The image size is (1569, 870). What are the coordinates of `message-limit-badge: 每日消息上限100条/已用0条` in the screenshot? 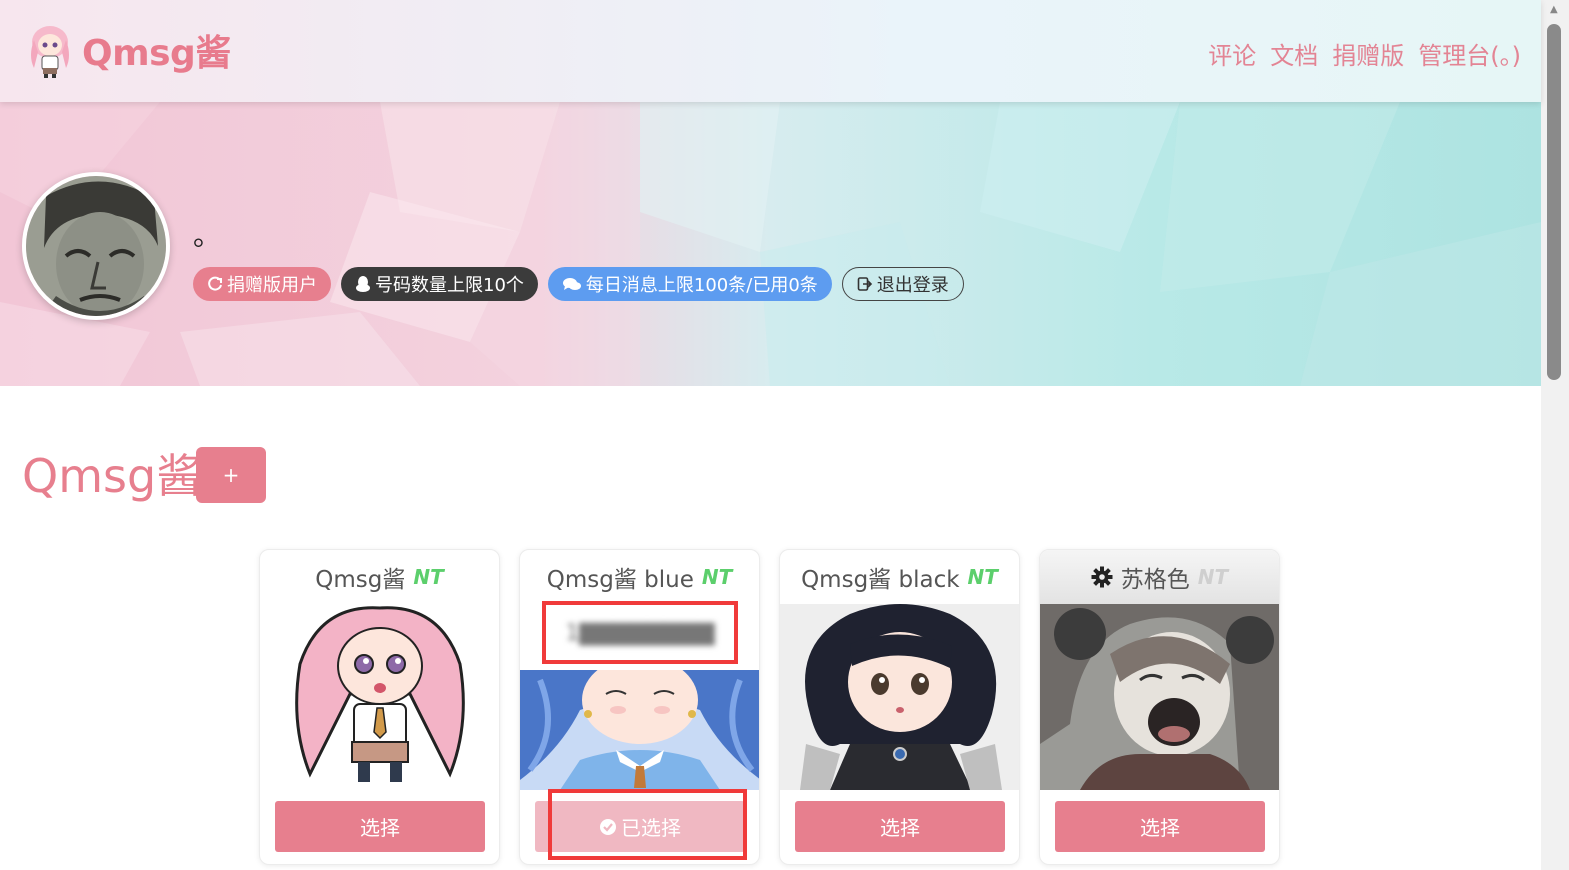 It's located at (689, 284).